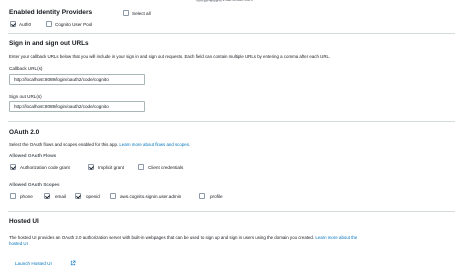 This screenshot has height=280, width=463. What do you see at coordinates (91, 167) in the screenshot?
I see `implicit-grant-checkbox` at bounding box center [91, 167].